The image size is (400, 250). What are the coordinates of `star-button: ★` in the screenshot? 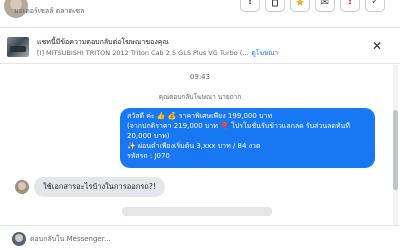 It's located at (300, 6).